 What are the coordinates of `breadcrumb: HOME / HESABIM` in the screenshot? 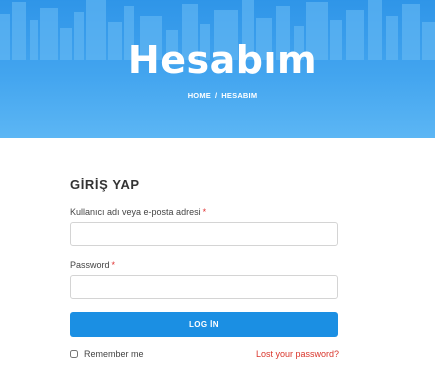 It's located at (217, 95).